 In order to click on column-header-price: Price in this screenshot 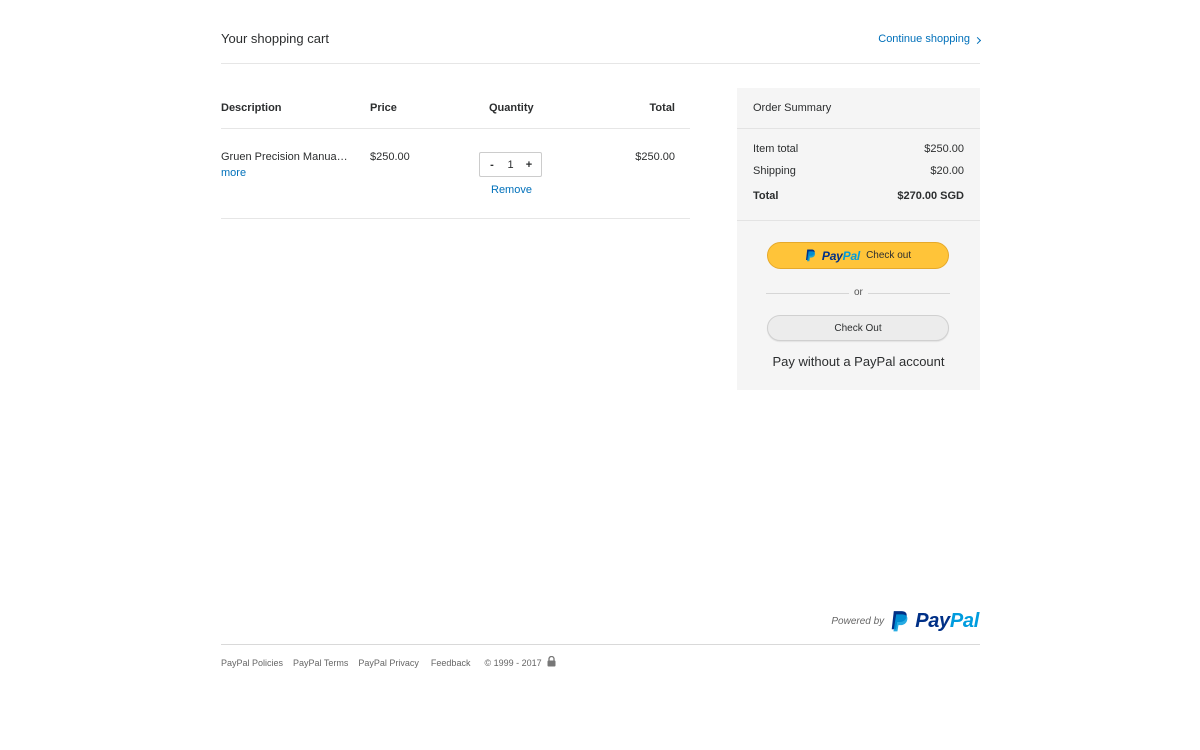, I will do `click(383, 108)`.